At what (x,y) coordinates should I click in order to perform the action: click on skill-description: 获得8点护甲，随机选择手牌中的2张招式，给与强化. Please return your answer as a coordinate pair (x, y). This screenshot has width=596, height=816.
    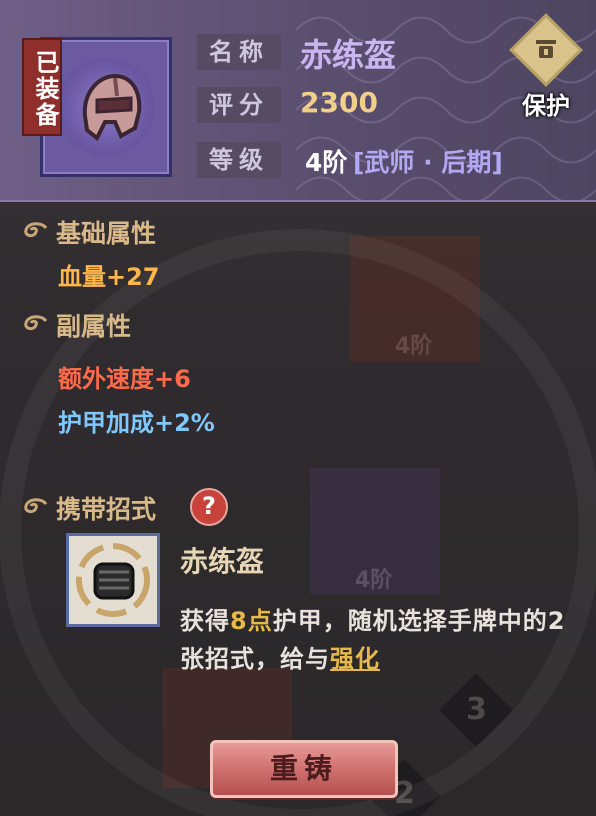
    Looking at the image, I should click on (385, 640).